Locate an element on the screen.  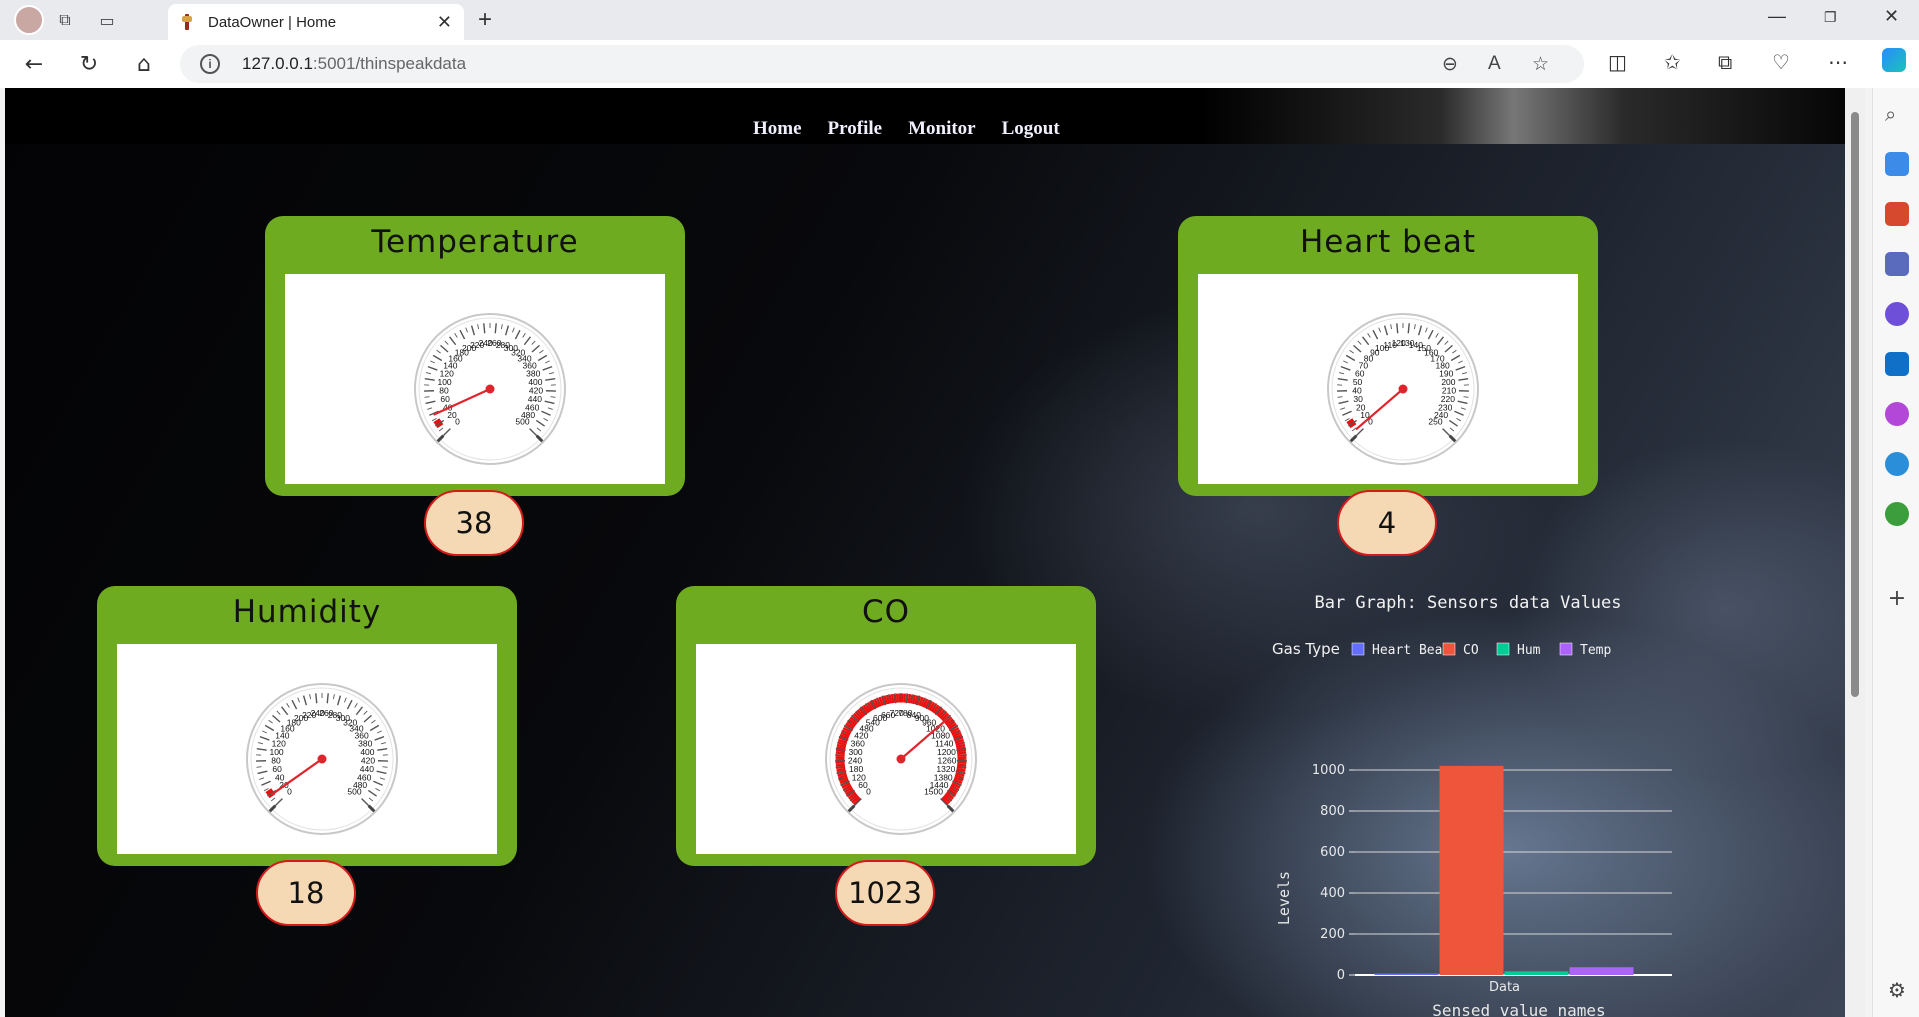
more-menu-icon: ⋯ is located at coordinates (1838, 62).